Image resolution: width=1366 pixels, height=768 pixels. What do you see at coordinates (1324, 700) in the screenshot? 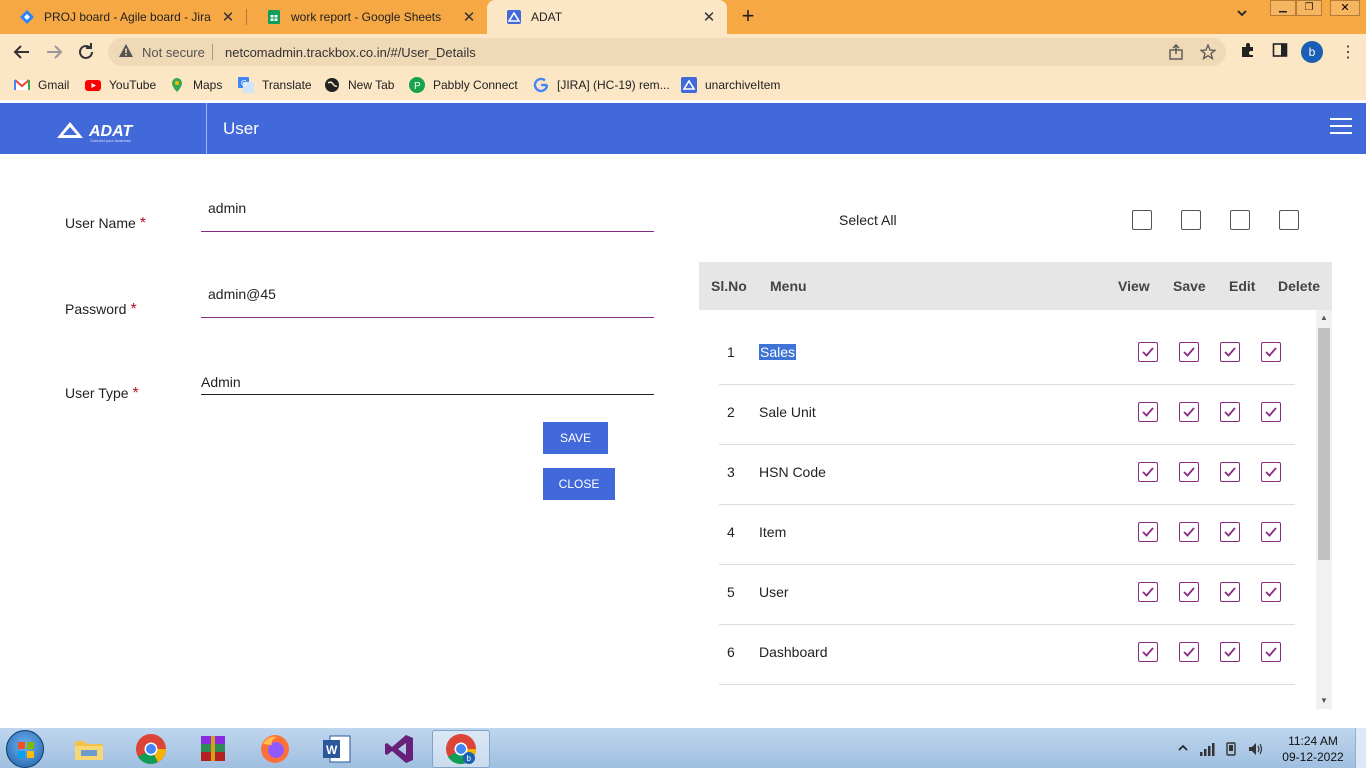
I see `scroll-down-arrow-icon: ▼` at bounding box center [1324, 700].